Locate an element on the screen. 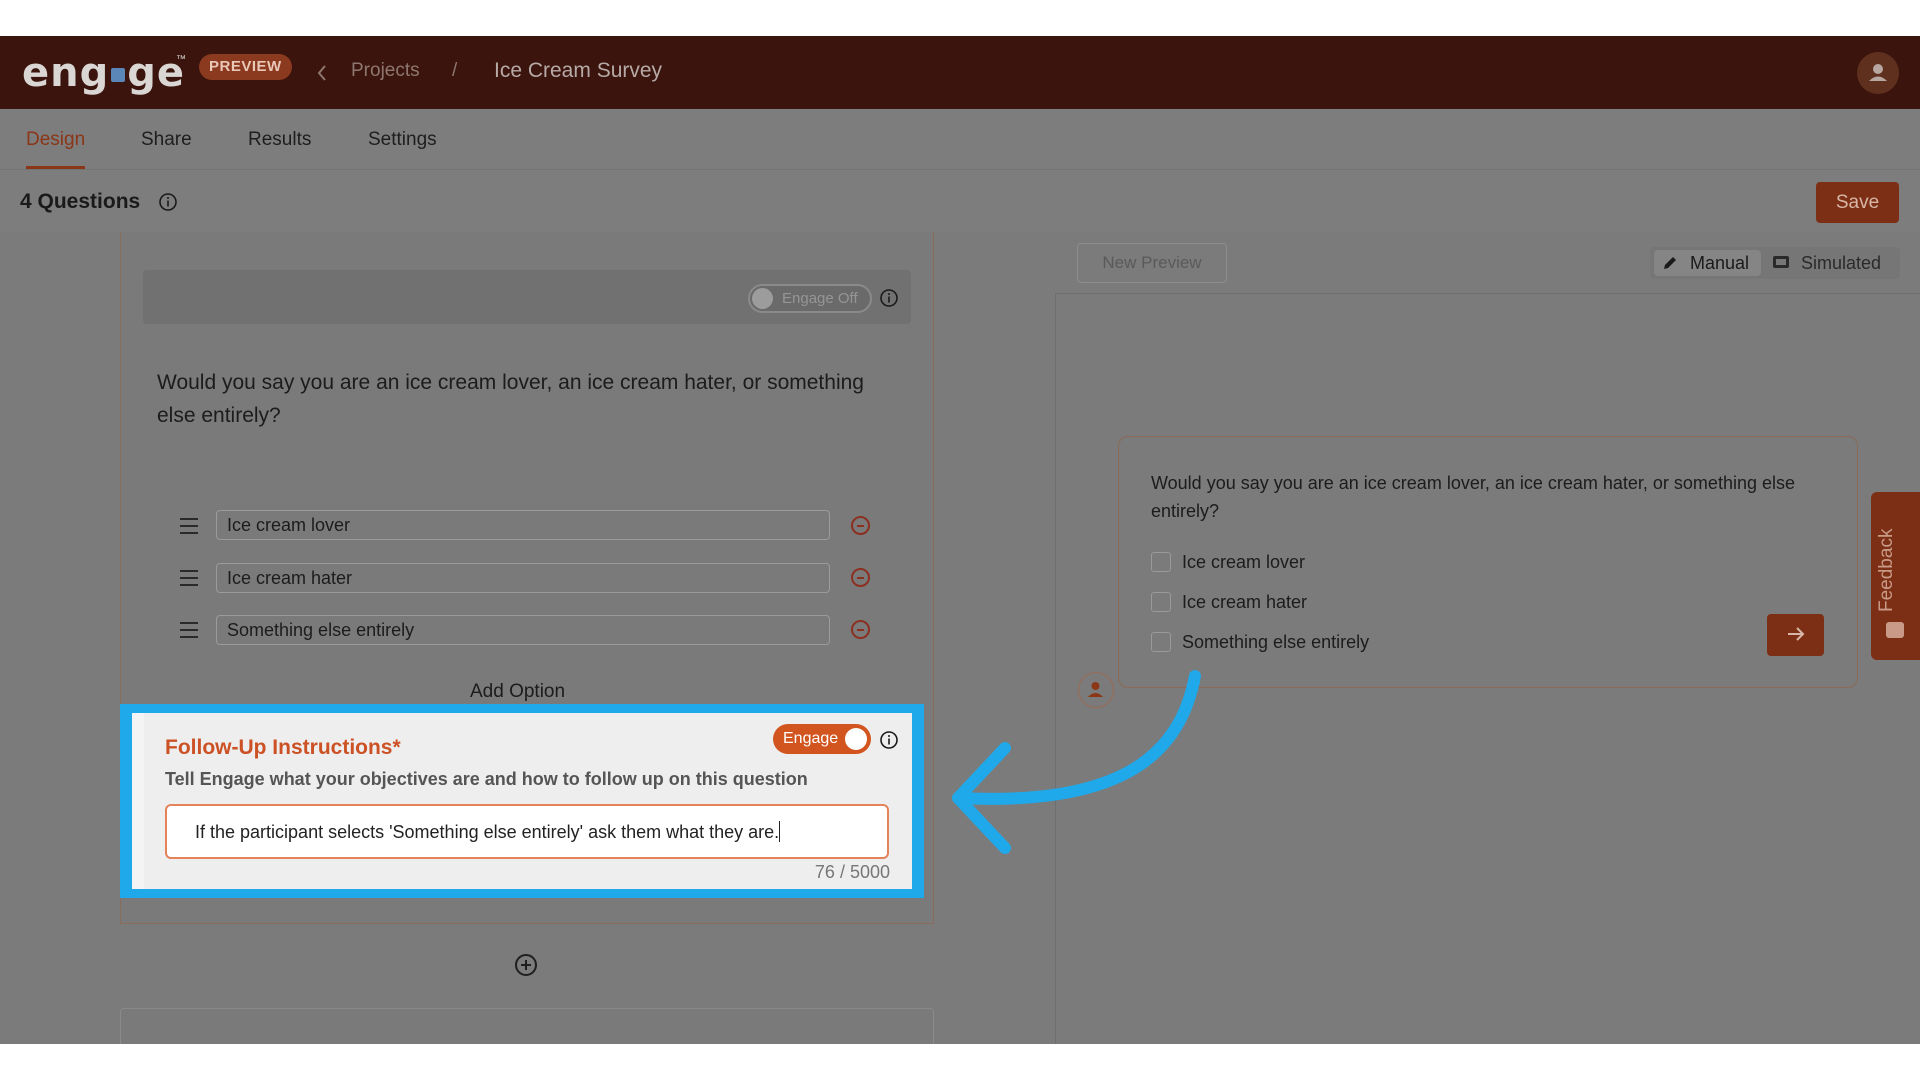 This screenshot has height=1080, width=1920. feedback-label: Feedback is located at coordinates (1886, 570).